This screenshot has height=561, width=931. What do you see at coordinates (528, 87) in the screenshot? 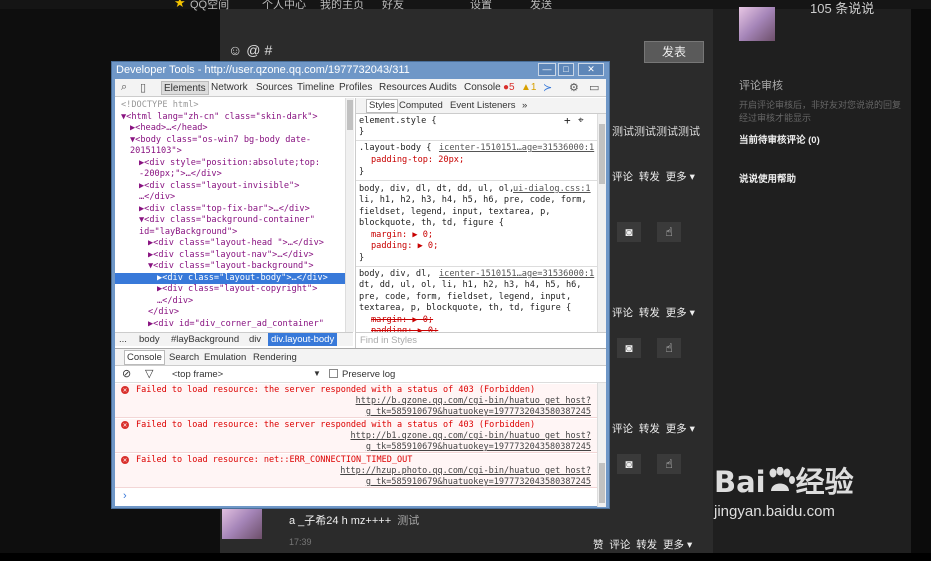
I see `warning-count-badge: ▲1` at bounding box center [528, 87].